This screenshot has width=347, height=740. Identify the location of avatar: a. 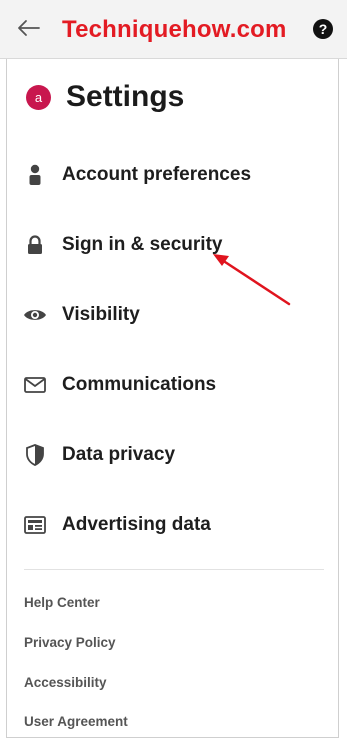
(38, 97).